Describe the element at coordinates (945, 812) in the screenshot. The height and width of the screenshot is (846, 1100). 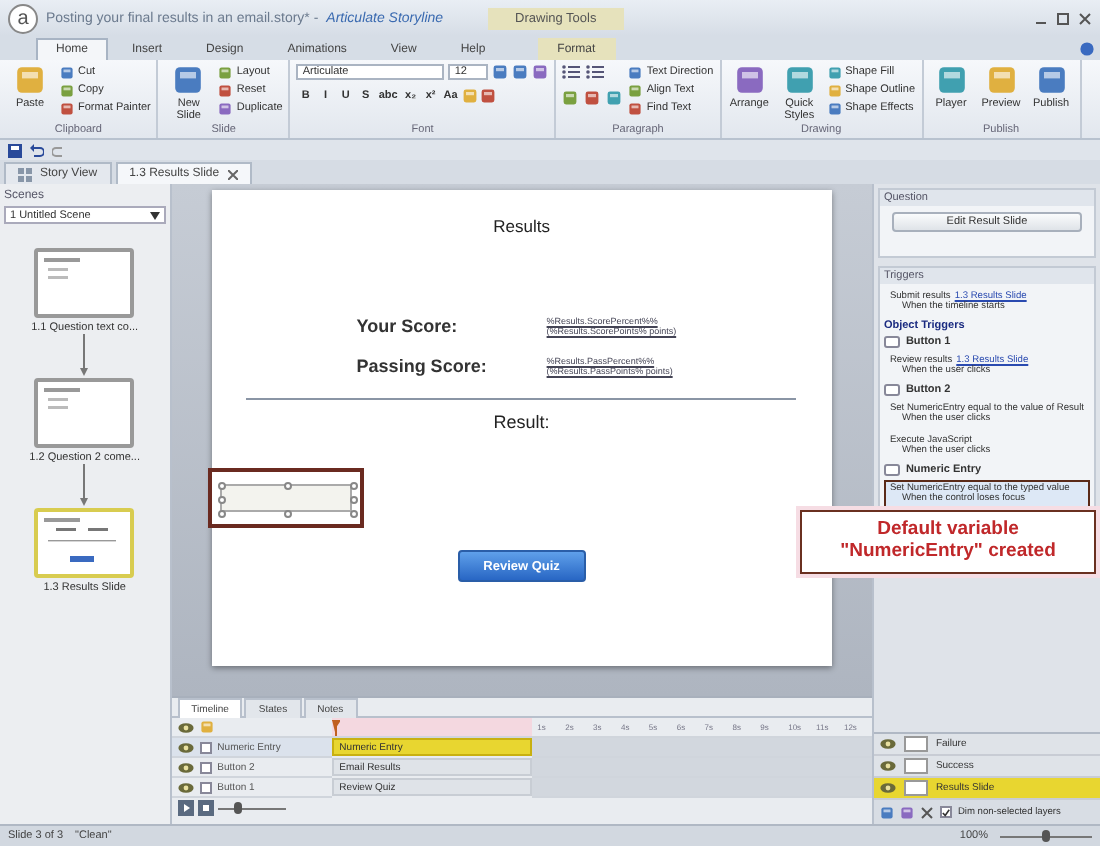
I see `dim-checkbox` at that location.